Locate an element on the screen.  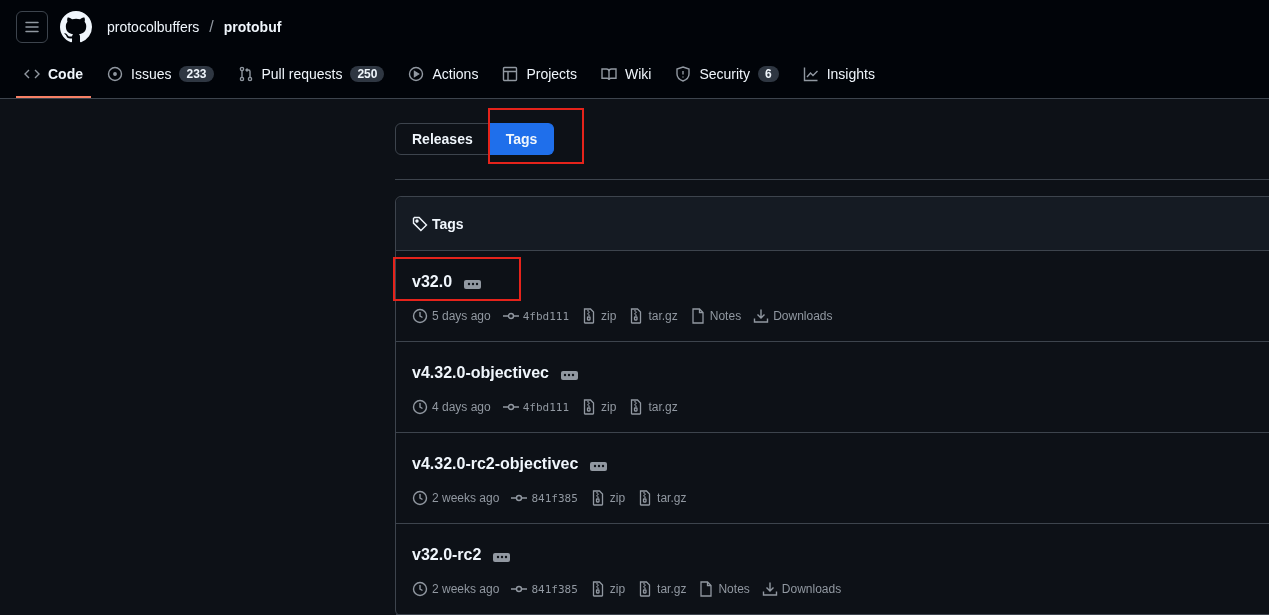
count-badge: 233 is located at coordinates (196, 74).